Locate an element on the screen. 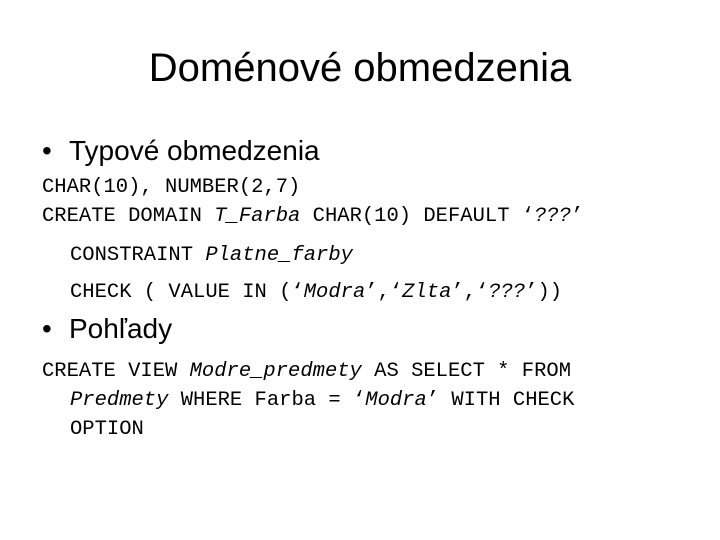 This screenshot has width=720, height=540. bullet-typove-obmedzenia: • Typové obmedzenia is located at coordinates (181, 151).